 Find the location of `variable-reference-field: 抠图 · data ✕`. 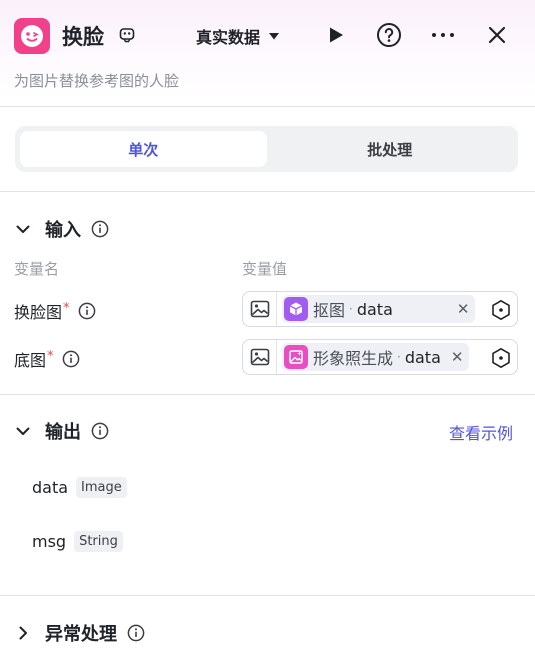

variable-reference-field: 抠图 · data ✕ is located at coordinates (380, 309).